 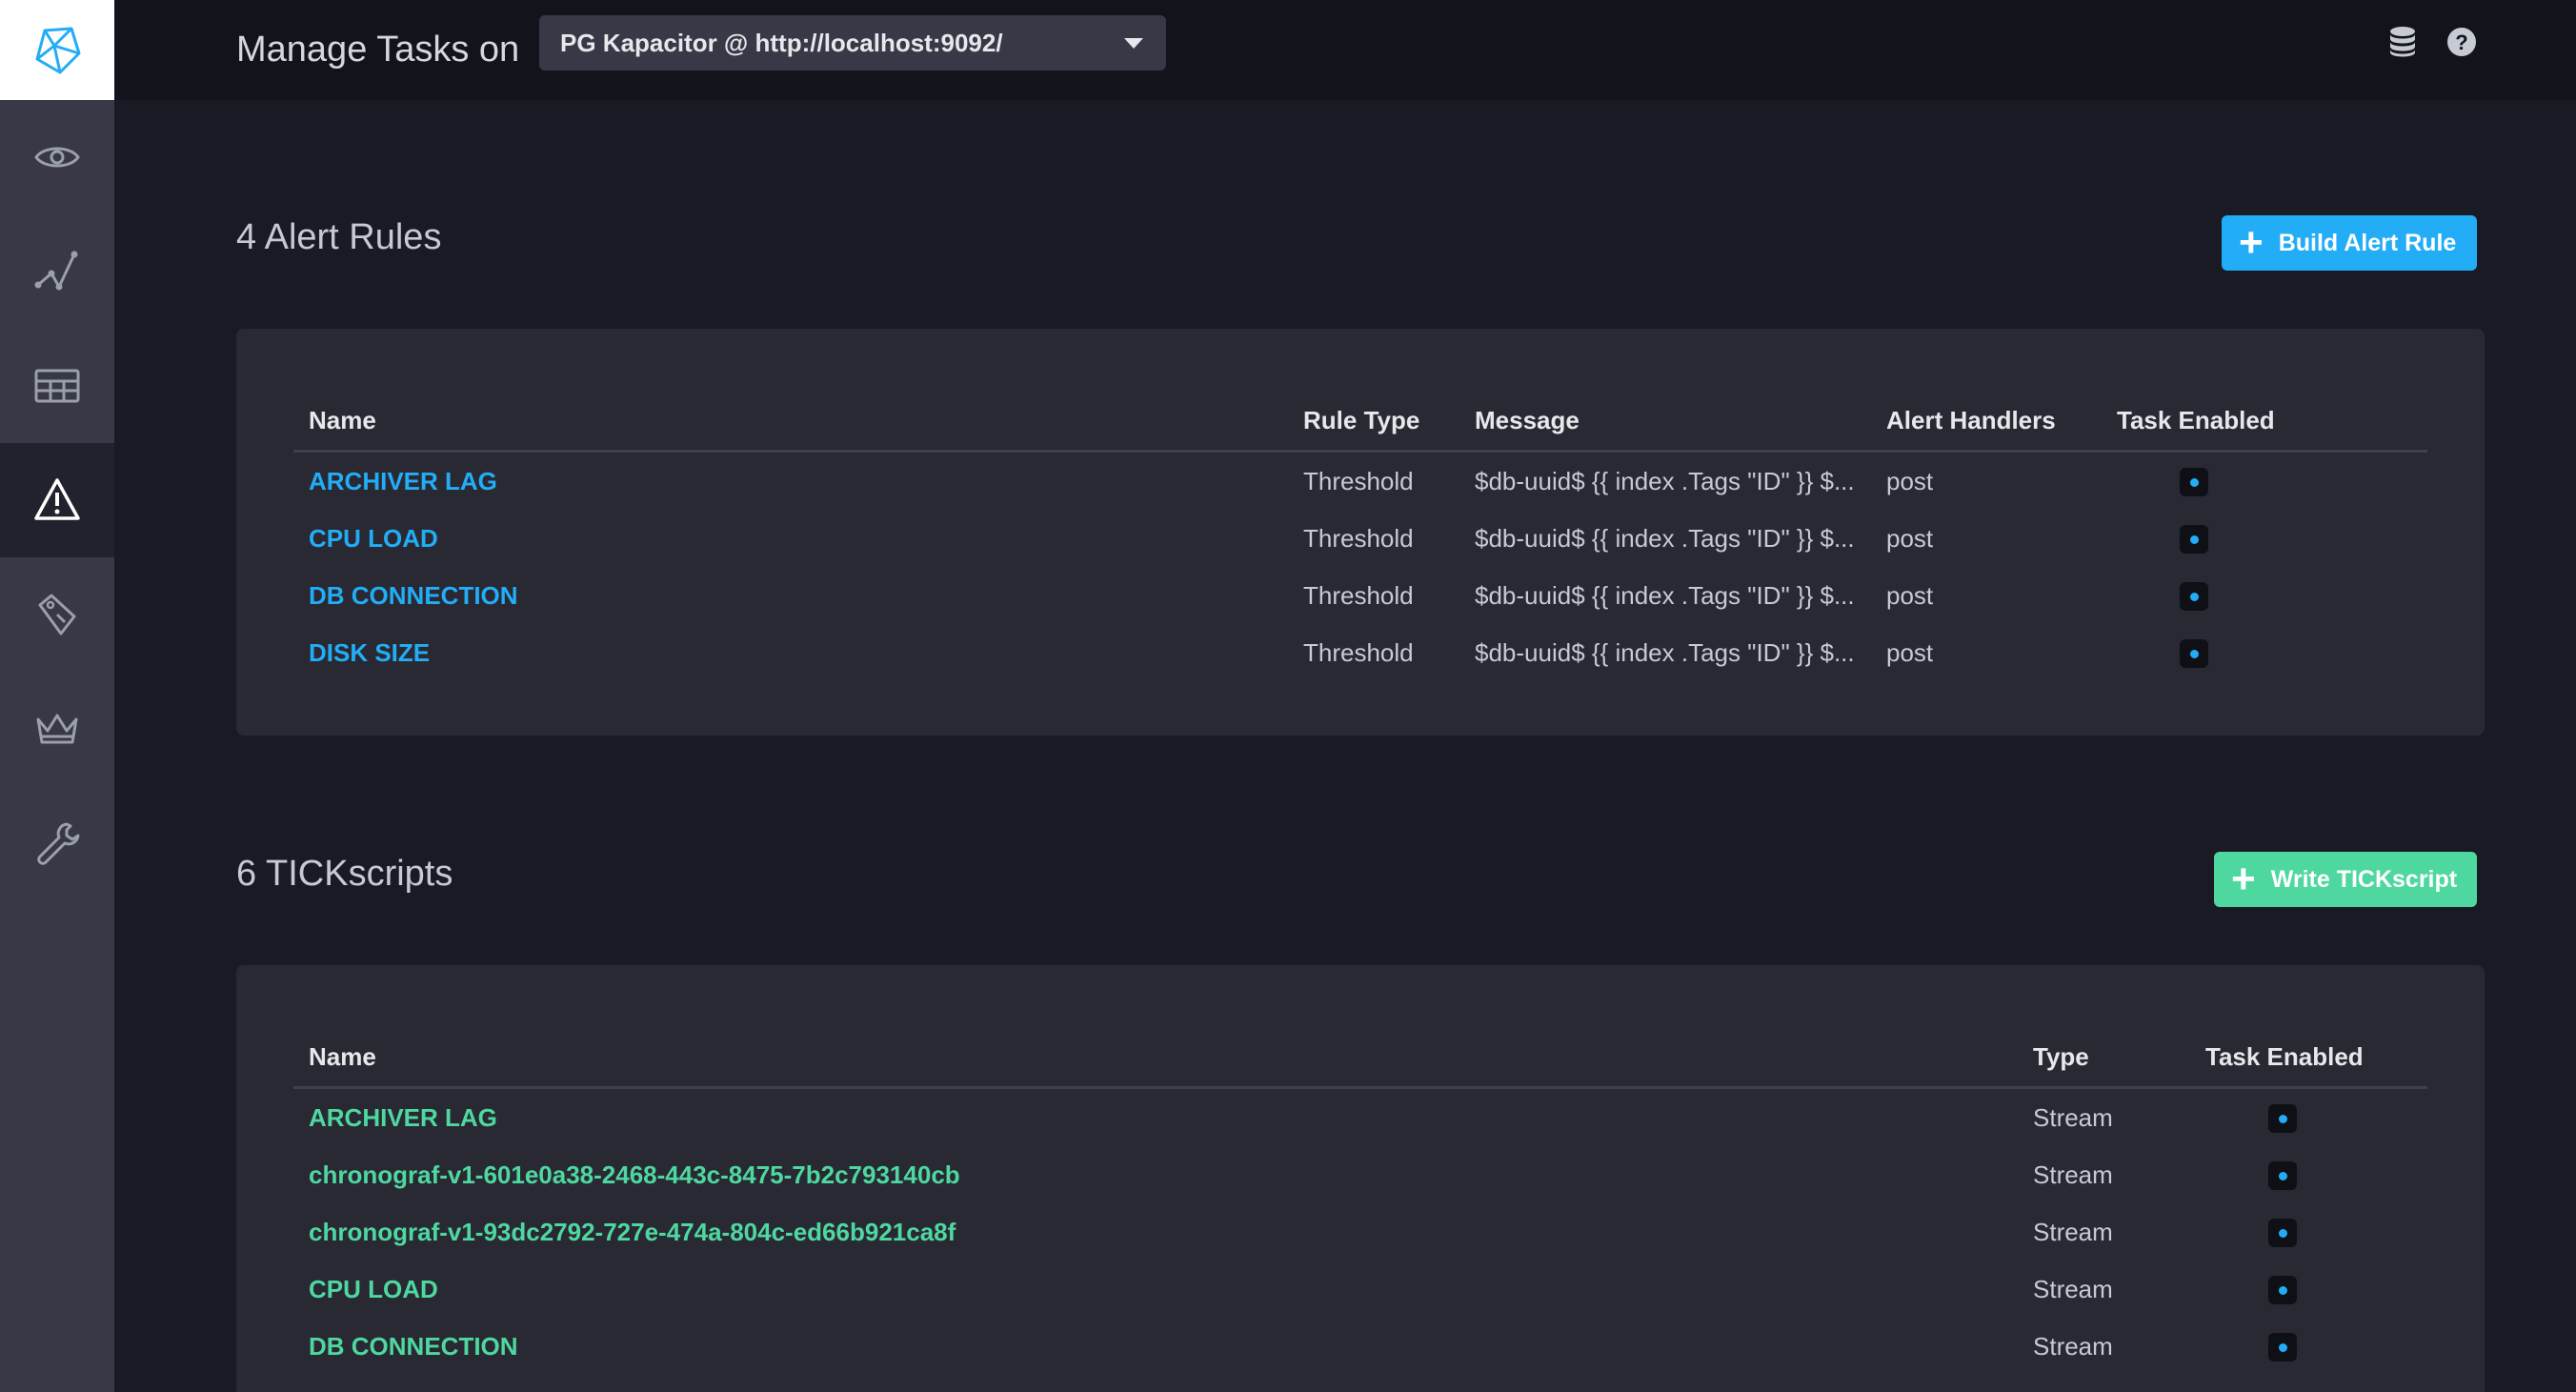 I want to click on tickscript-name-link: CPU LOAD, so click(x=1163, y=1289).